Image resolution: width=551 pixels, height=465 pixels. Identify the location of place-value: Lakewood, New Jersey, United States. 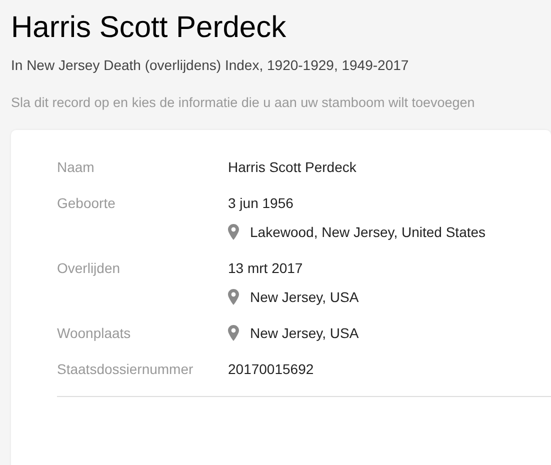
(368, 232).